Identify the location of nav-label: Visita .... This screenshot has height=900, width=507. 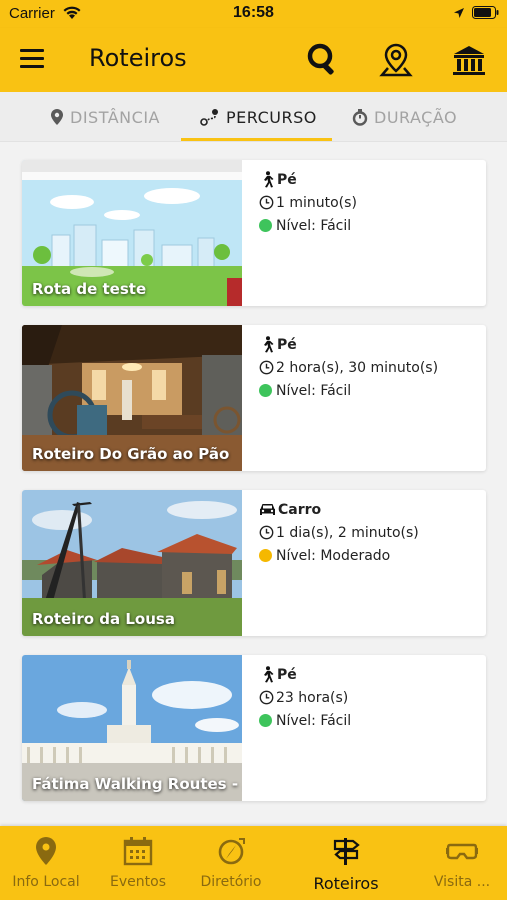
(462, 882).